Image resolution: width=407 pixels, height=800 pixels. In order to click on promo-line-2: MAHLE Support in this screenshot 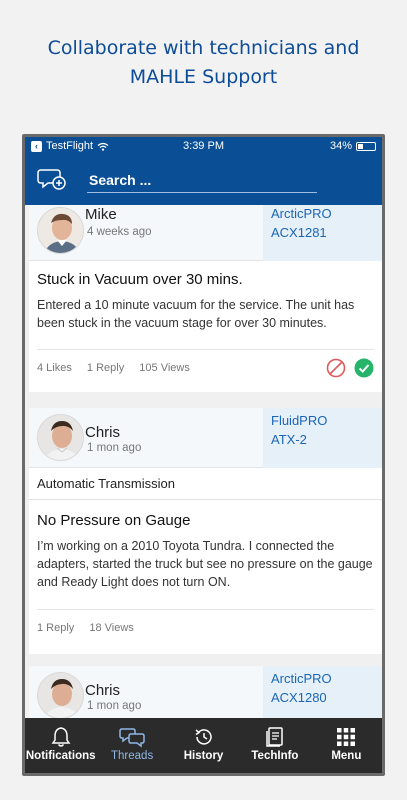, I will do `click(203, 77)`.